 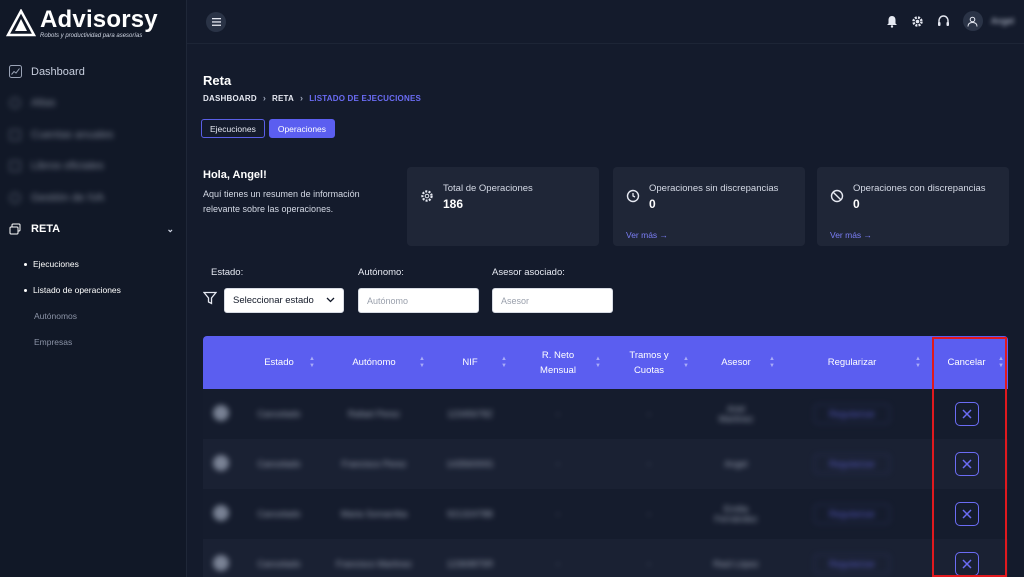 What do you see at coordinates (558, 363) in the screenshot?
I see `column-header-neto: R. Neto Mensual ▲ ▼` at bounding box center [558, 363].